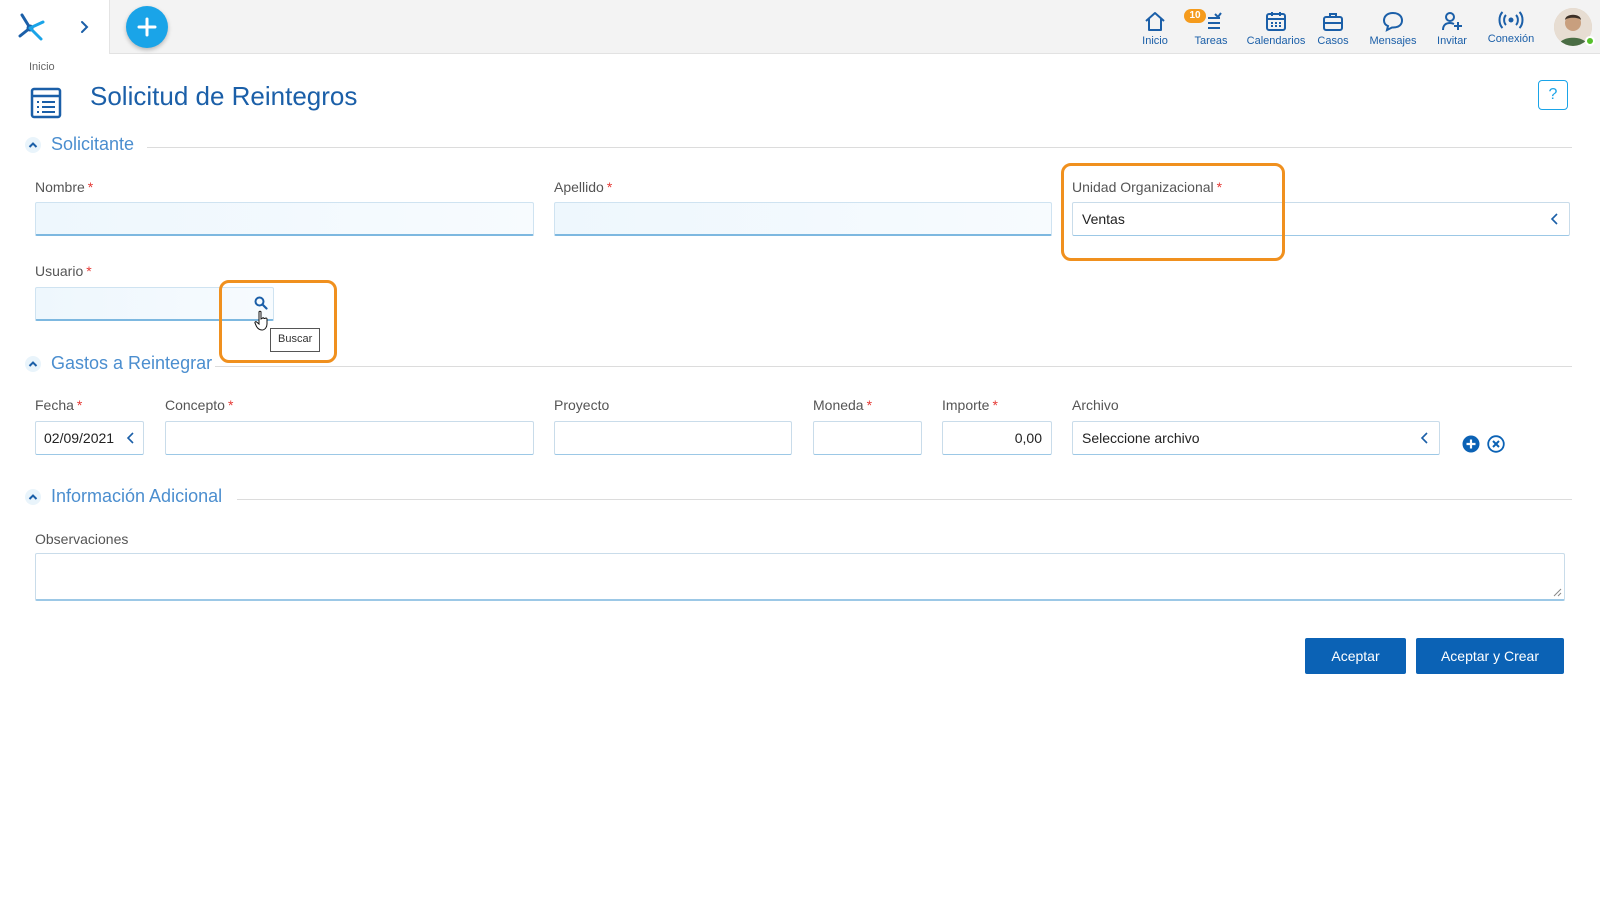 The height and width of the screenshot is (900, 1600). I want to click on nombre-label: Nombre *, so click(64, 187).